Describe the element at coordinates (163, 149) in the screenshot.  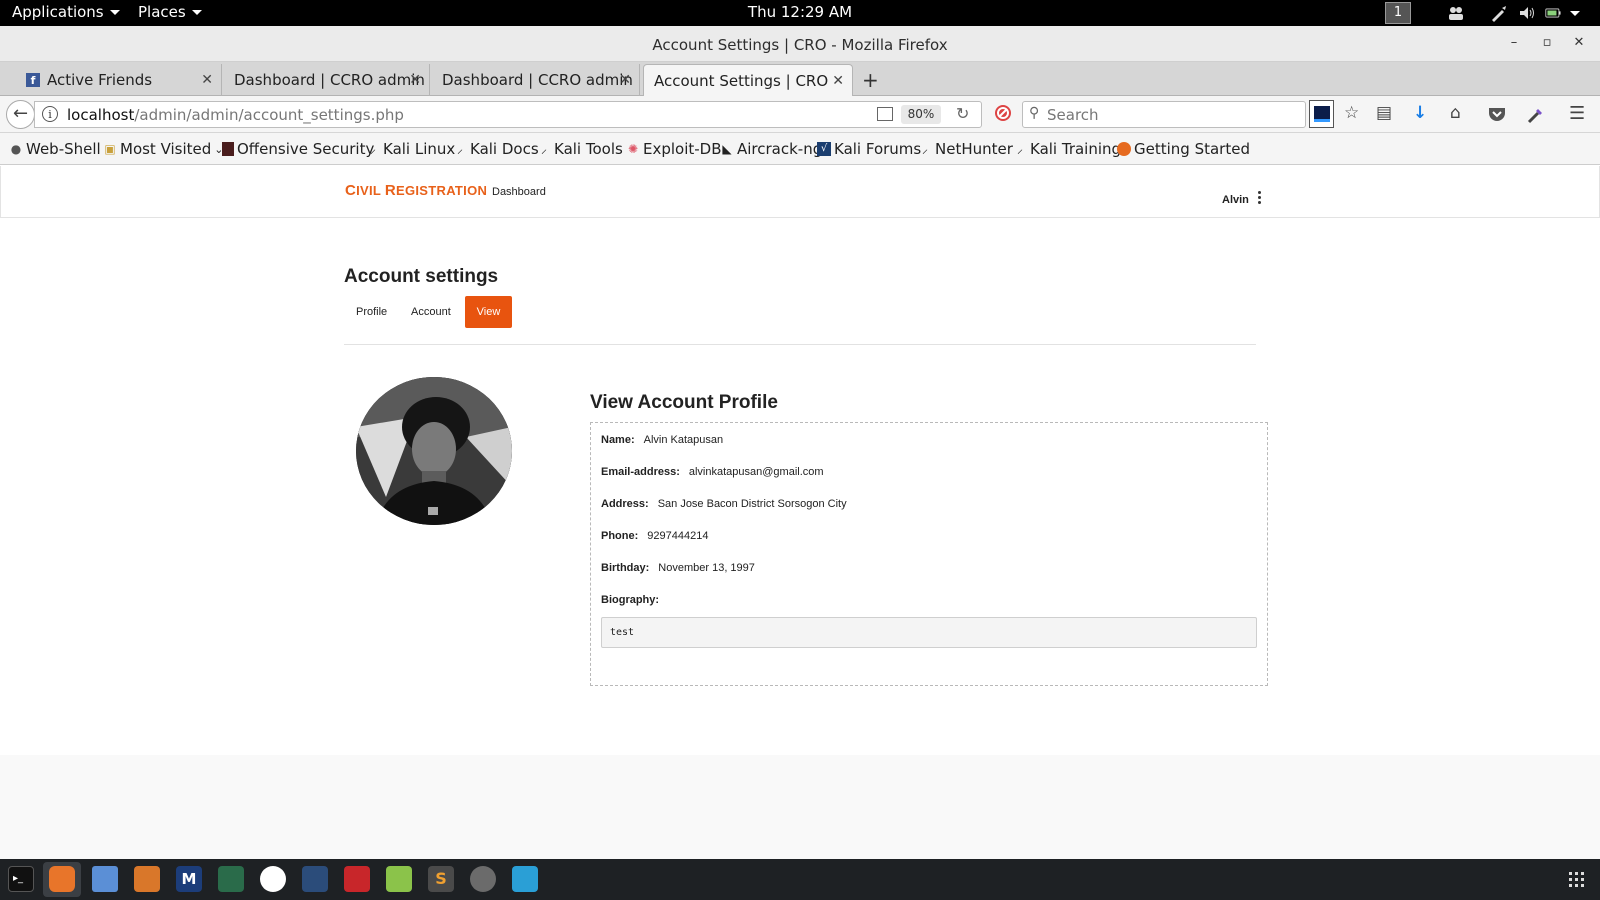
I see `bookmark-most-visited: ▣ Most Visited ⌄` at that location.